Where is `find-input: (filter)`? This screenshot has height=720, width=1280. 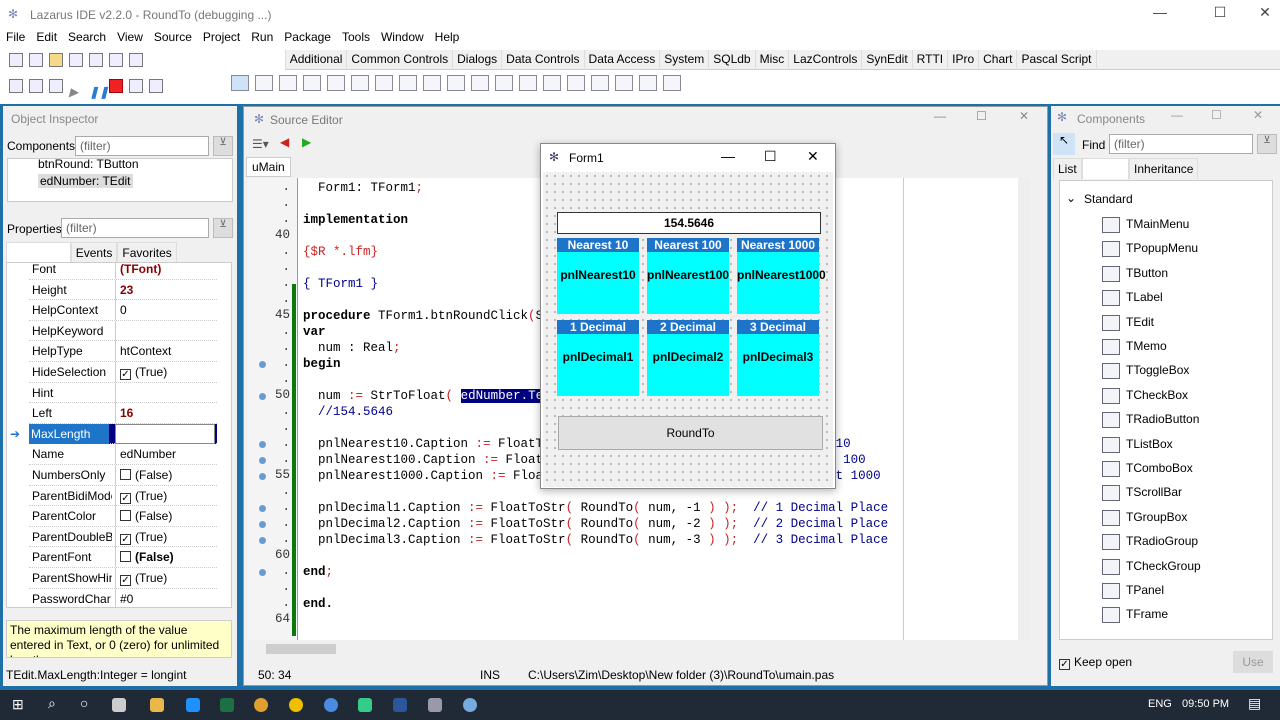
find-input: (filter) is located at coordinates (1181, 144).